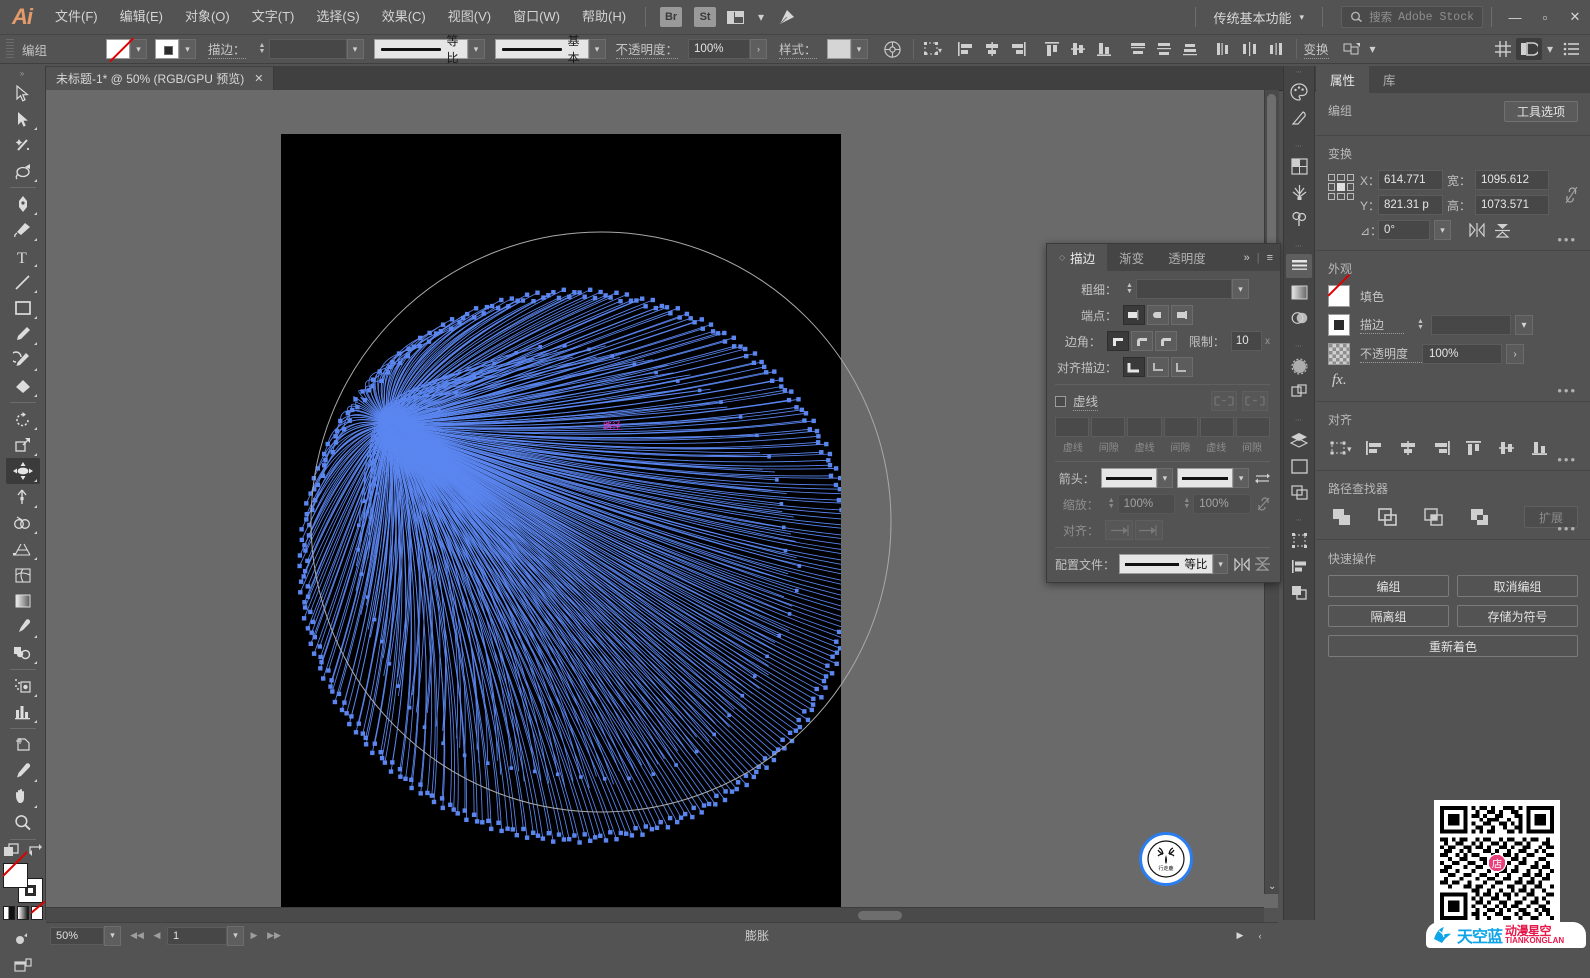  What do you see at coordinates (23, 523) in the screenshot?
I see `tool-shape-builder` at bounding box center [23, 523].